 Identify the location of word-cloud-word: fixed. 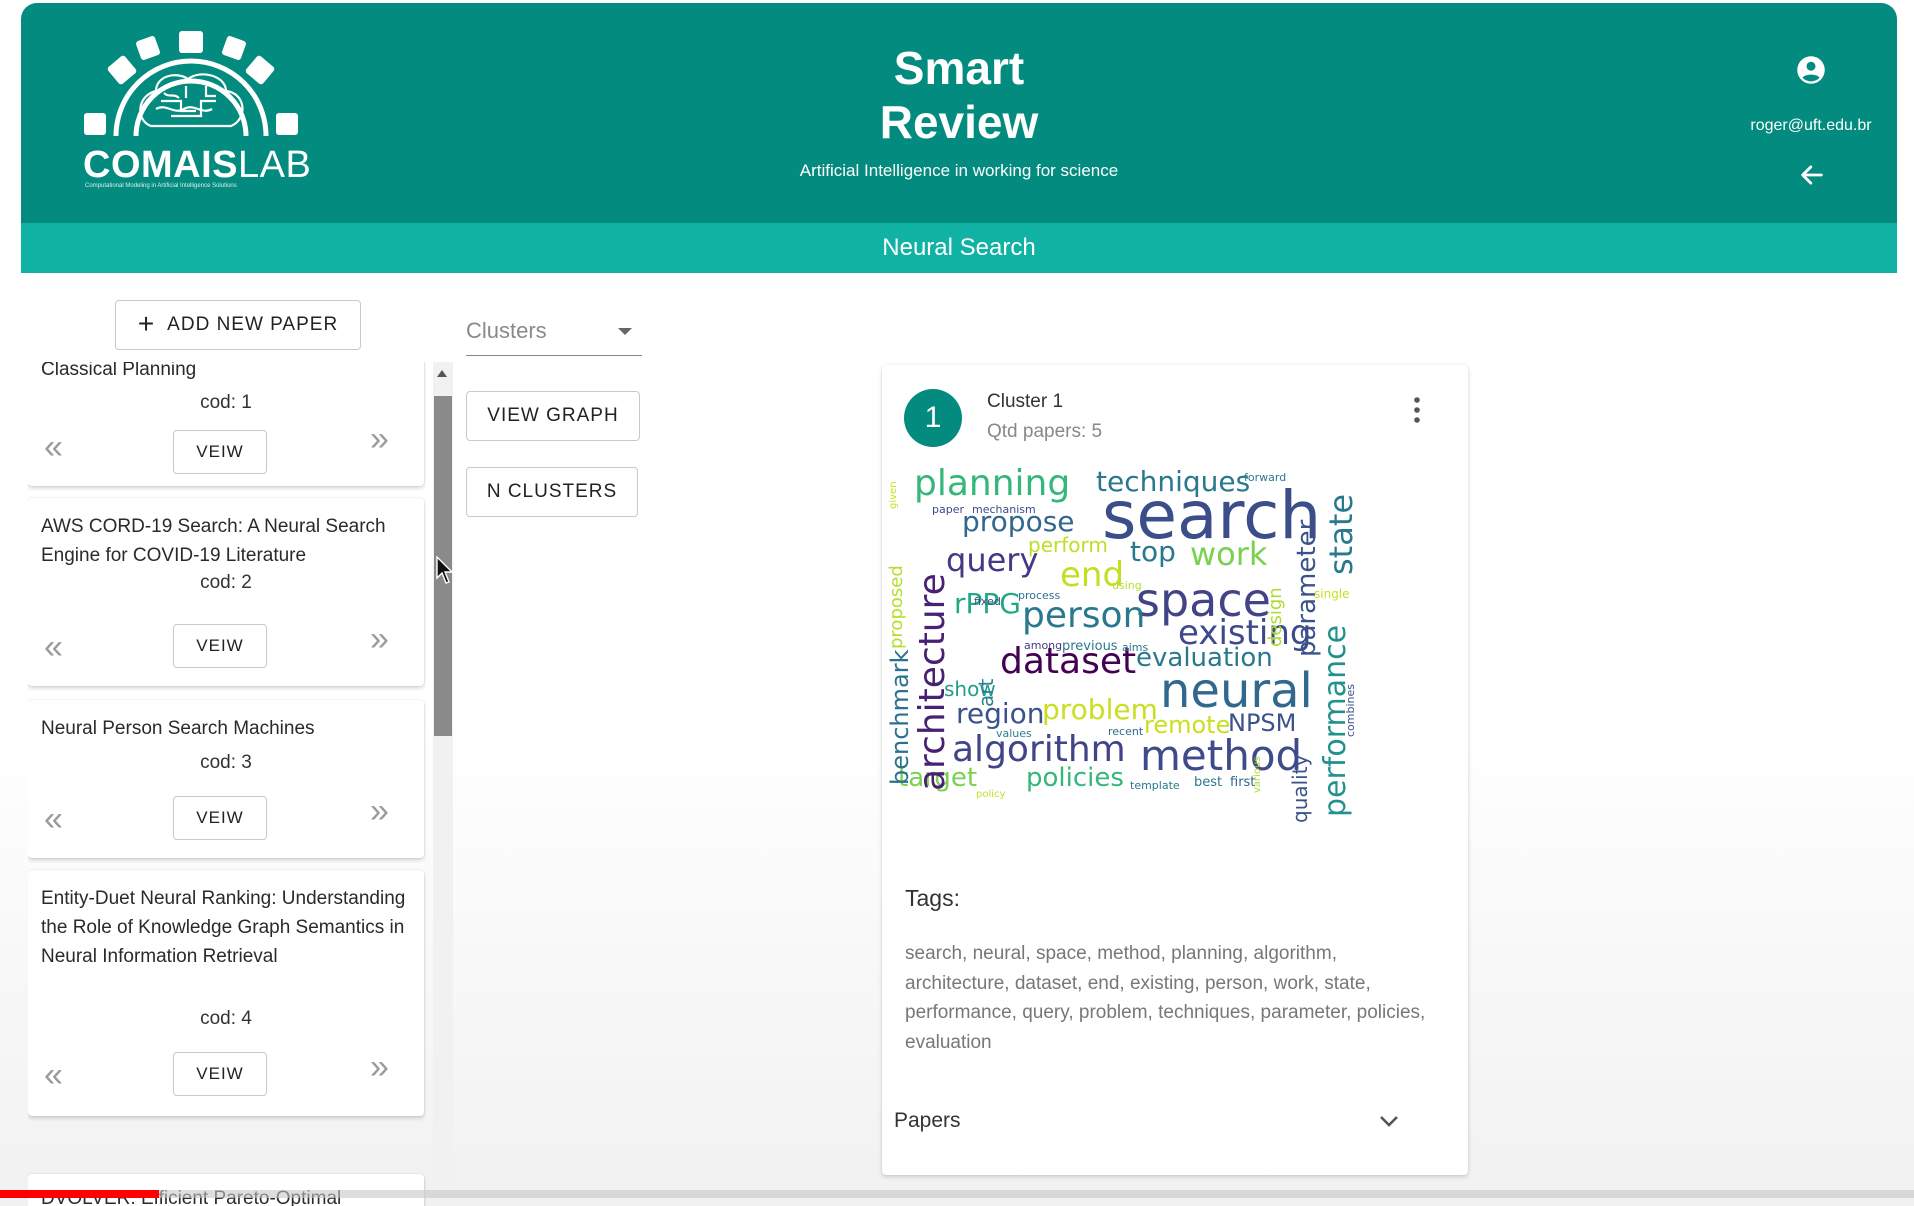
(987, 601).